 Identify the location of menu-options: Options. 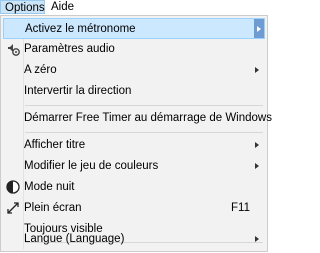
(22, 7).